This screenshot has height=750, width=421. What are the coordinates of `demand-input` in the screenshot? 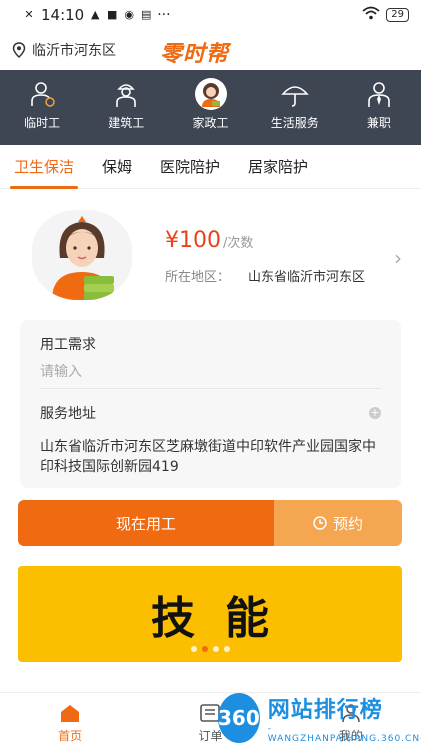 It's located at (210, 376).